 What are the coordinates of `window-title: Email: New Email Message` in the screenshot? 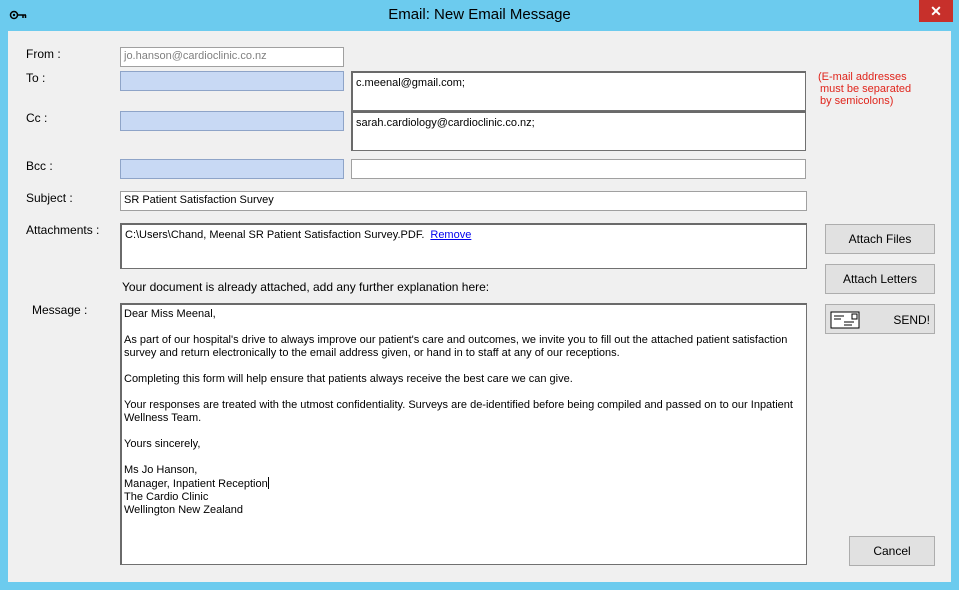 It's located at (479, 14).